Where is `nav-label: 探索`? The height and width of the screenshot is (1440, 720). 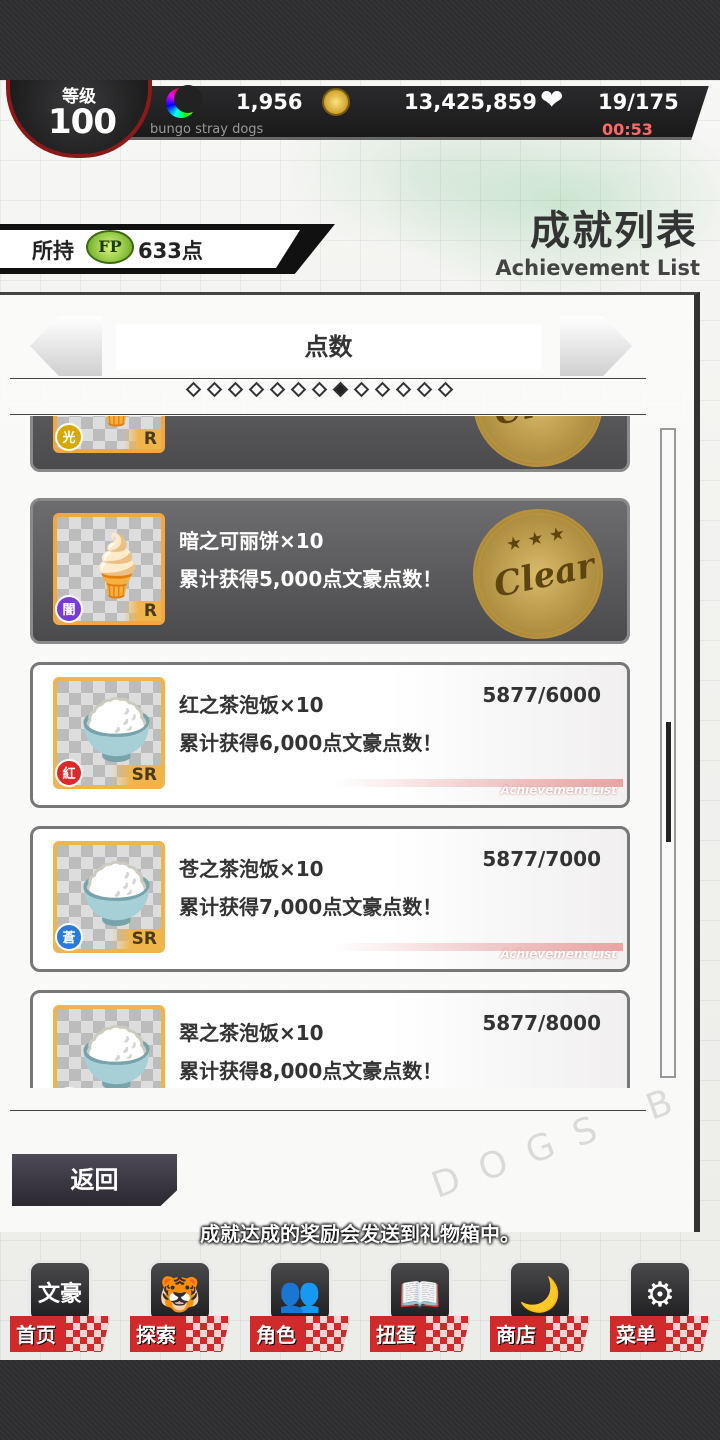 nav-label: 探索 is located at coordinates (156, 1335).